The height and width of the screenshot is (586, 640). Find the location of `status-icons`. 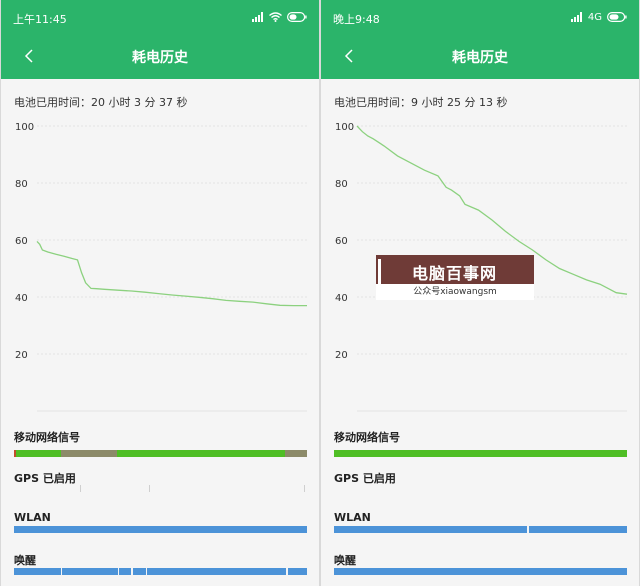

status-icons is located at coordinates (279, 17).